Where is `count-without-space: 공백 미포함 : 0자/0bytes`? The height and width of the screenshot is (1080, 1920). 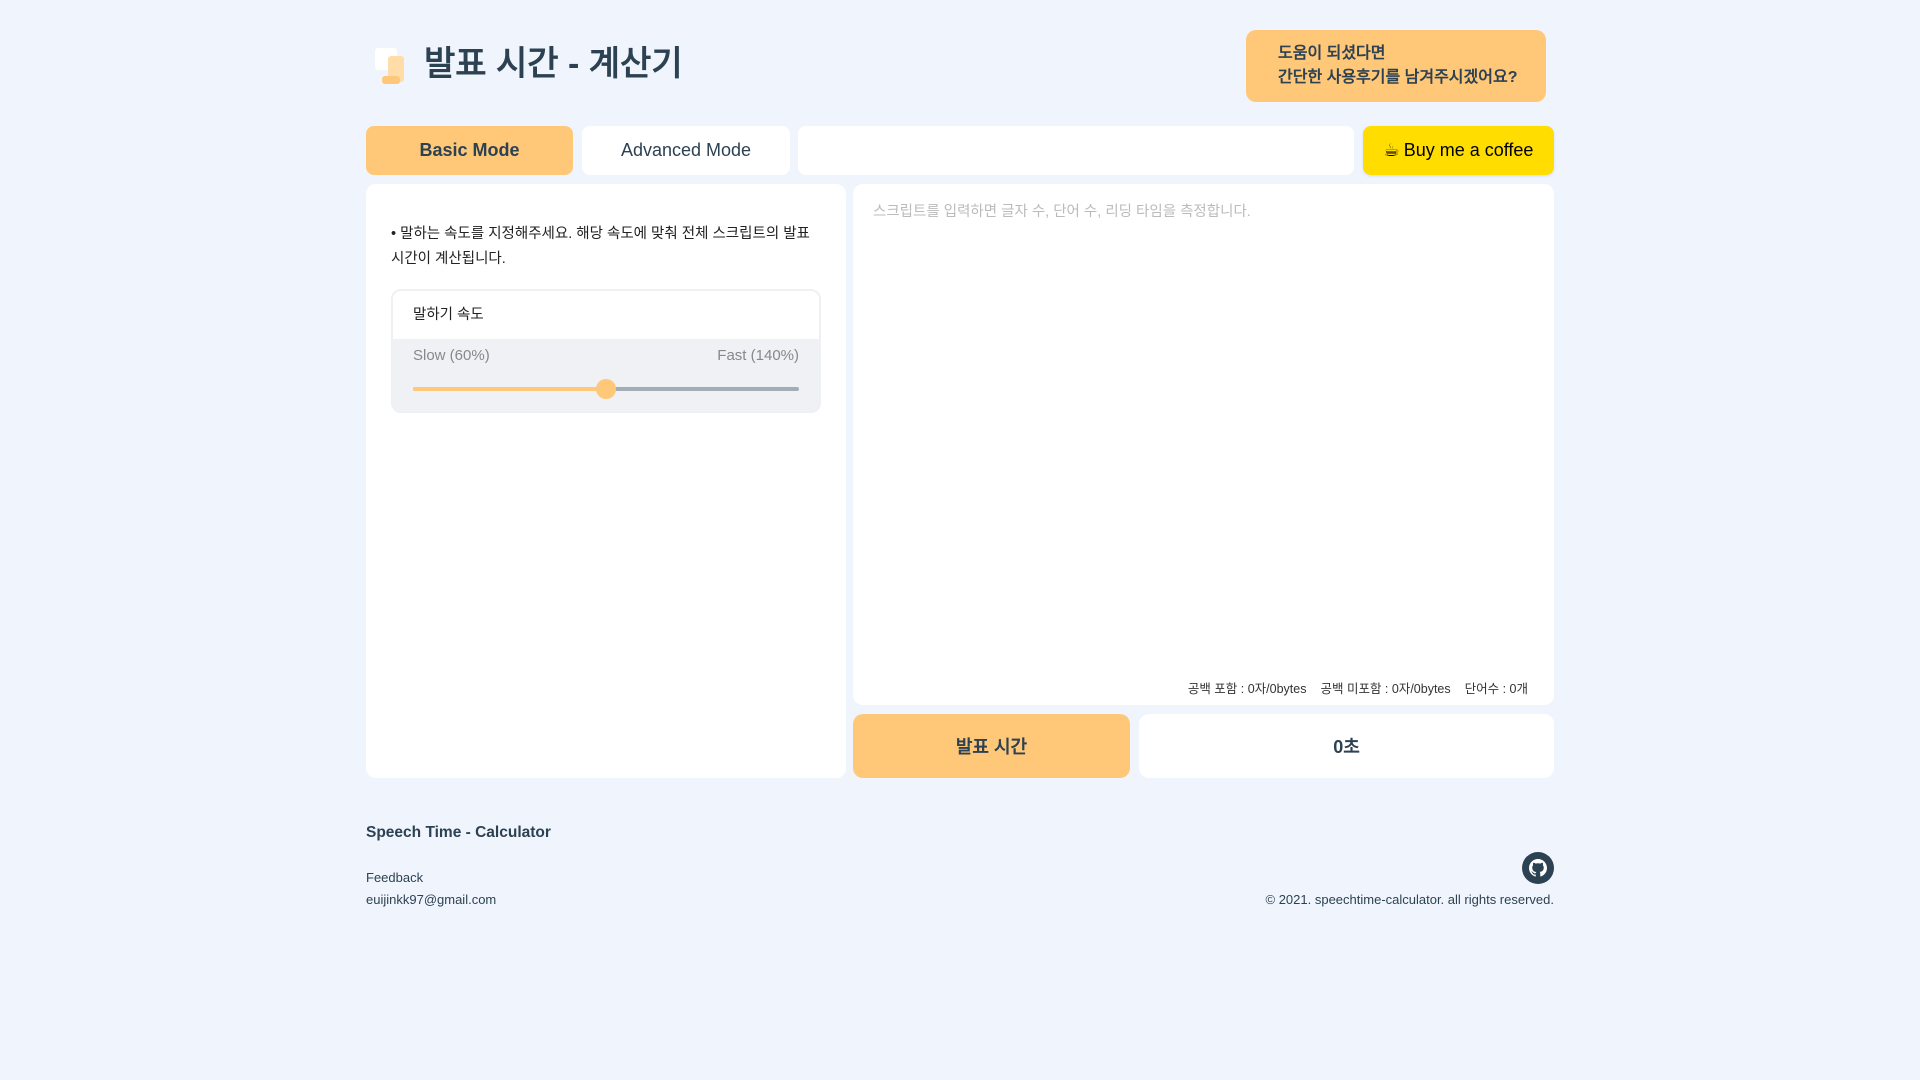
count-without-space: 공백 미포함 : 0자/0bytes is located at coordinates (1385, 689).